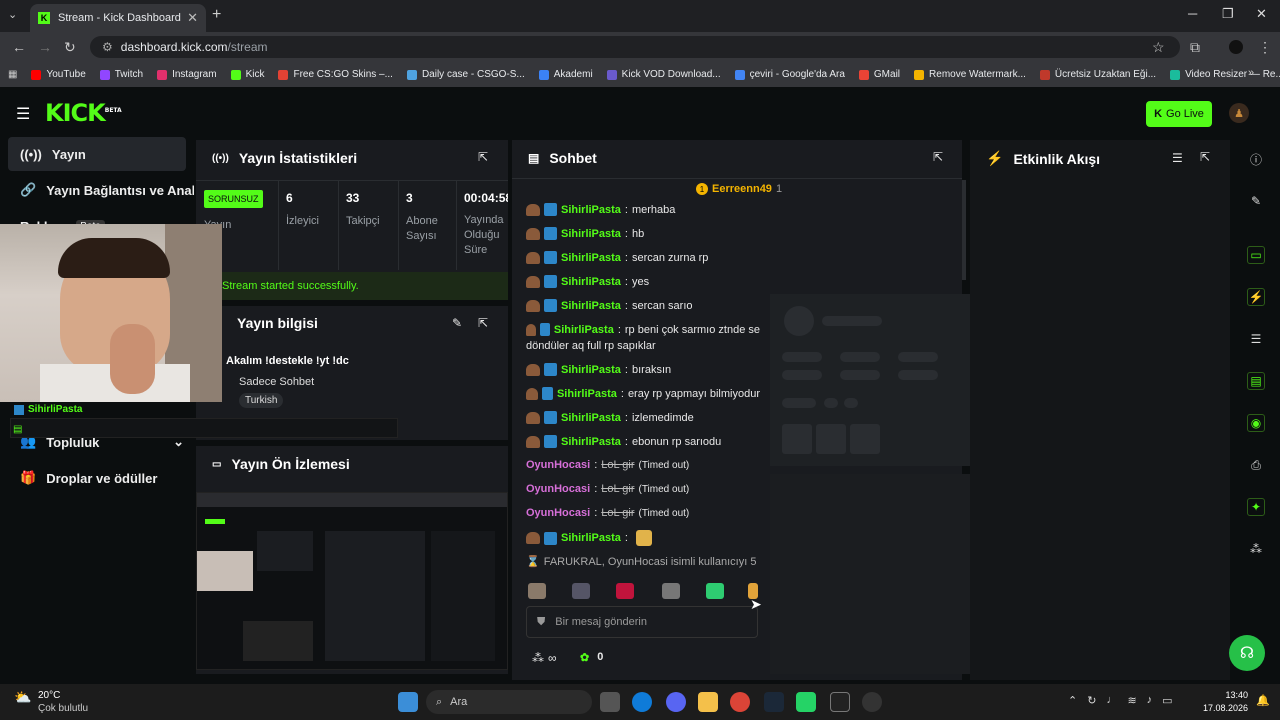 Image resolution: width=1280 pixels, height=720 pixels. Describe the element at coordinates (1179, 114) in the screenshot. I see `go-live-button: K Go Live` at that location.